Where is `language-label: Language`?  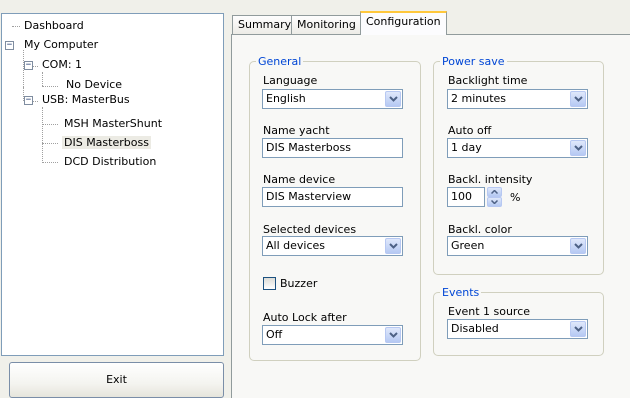 language-label: Language is located at coordinates (290, 80).